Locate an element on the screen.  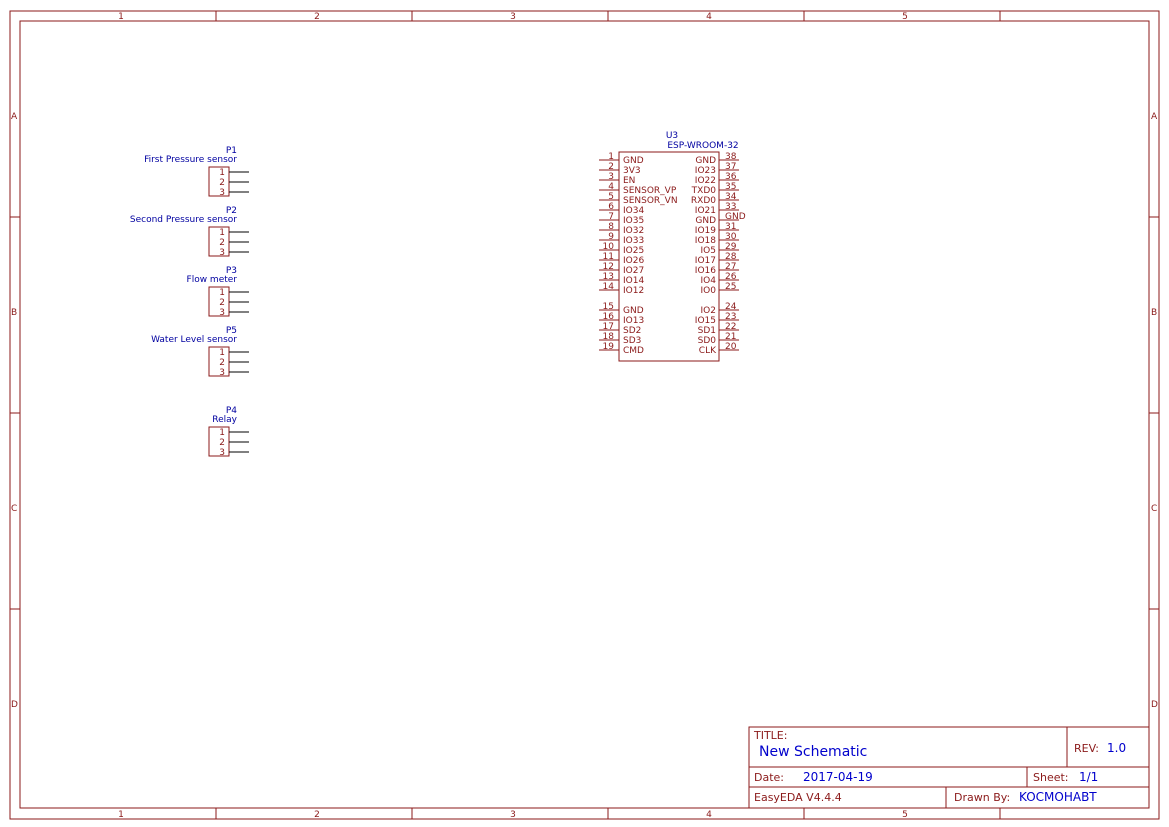
column-label-top: 1 is located at coordinates (121, 17).